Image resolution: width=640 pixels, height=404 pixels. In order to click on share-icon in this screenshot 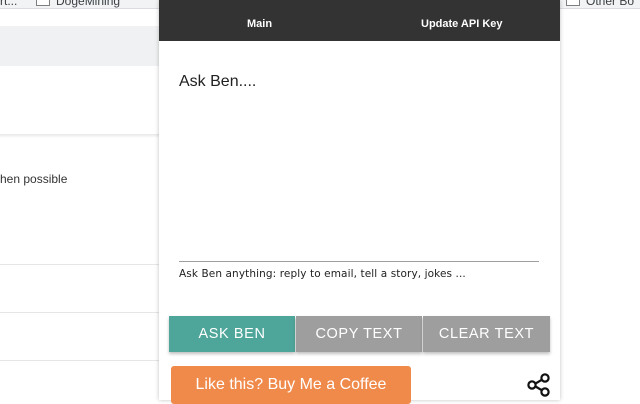, I will do `click(539, 385)`.